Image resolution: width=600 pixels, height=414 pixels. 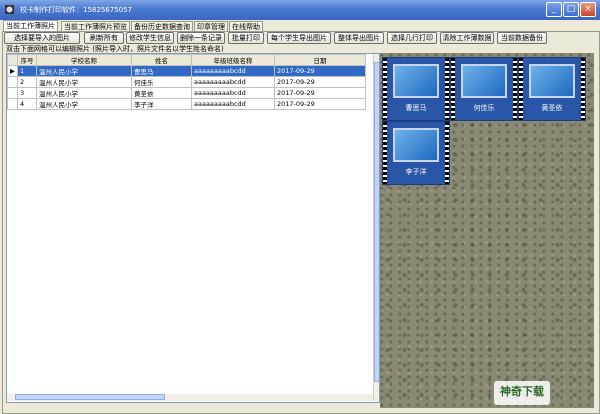 I want to click on close-icon: ×, so click(x=588, y=9).